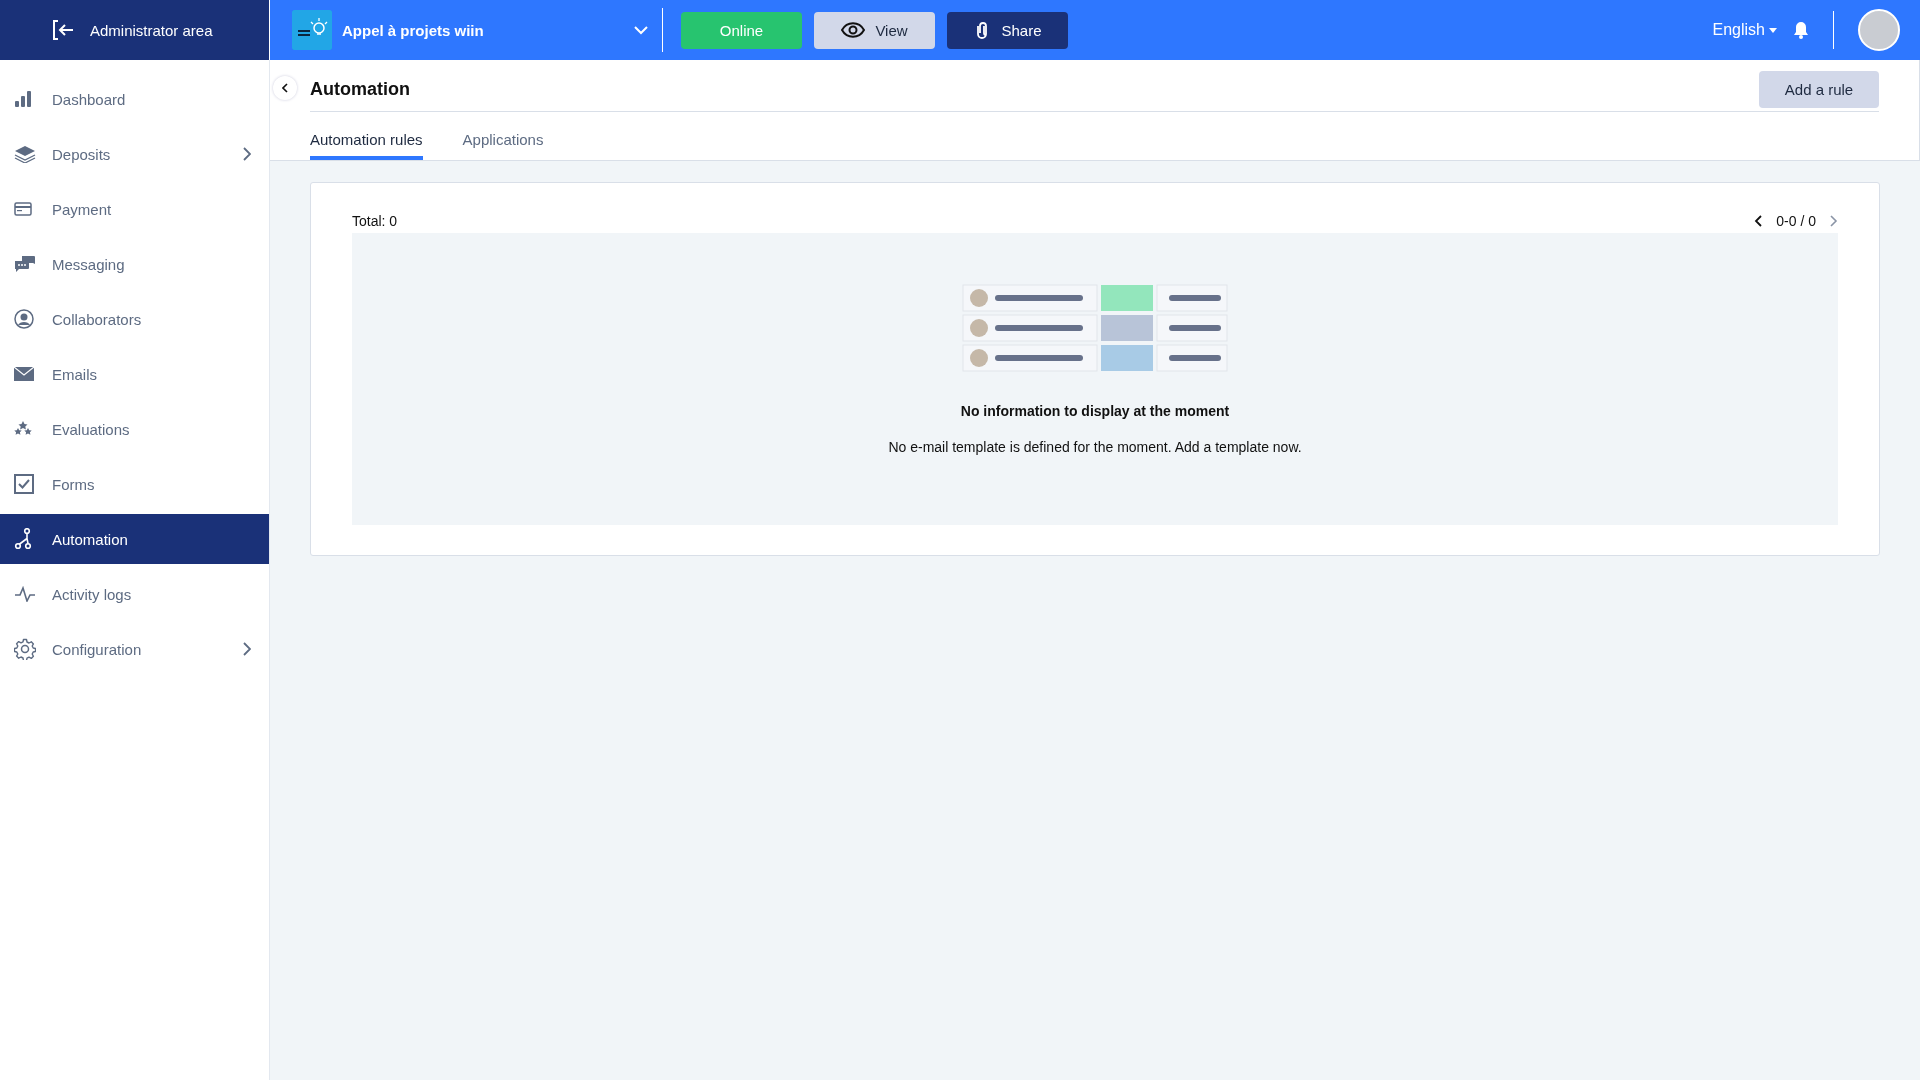 The width and height of the screenshot is (1920, 1080). What do you see at coordinates (24, 484) in the screenshot?
I see `checkbox-icon` at bounding box center [24, 484].